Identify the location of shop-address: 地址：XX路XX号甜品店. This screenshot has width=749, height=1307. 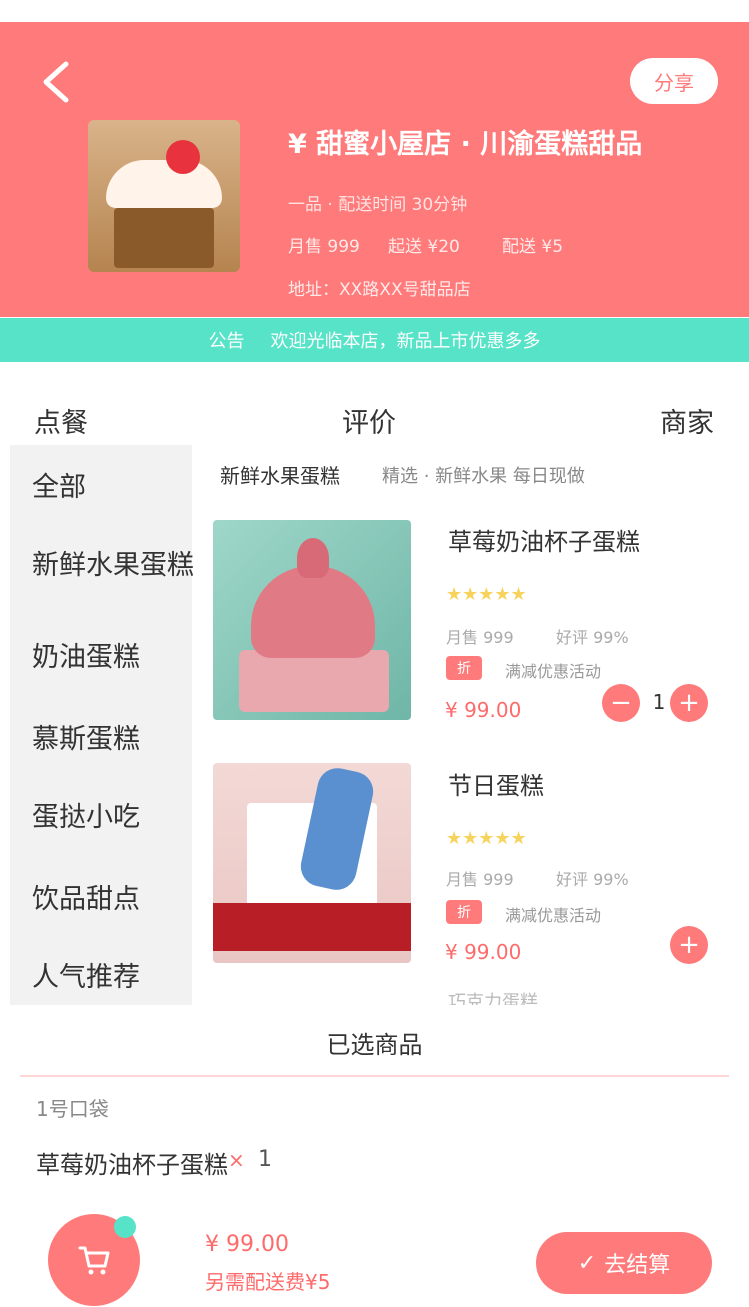
(379, 290).